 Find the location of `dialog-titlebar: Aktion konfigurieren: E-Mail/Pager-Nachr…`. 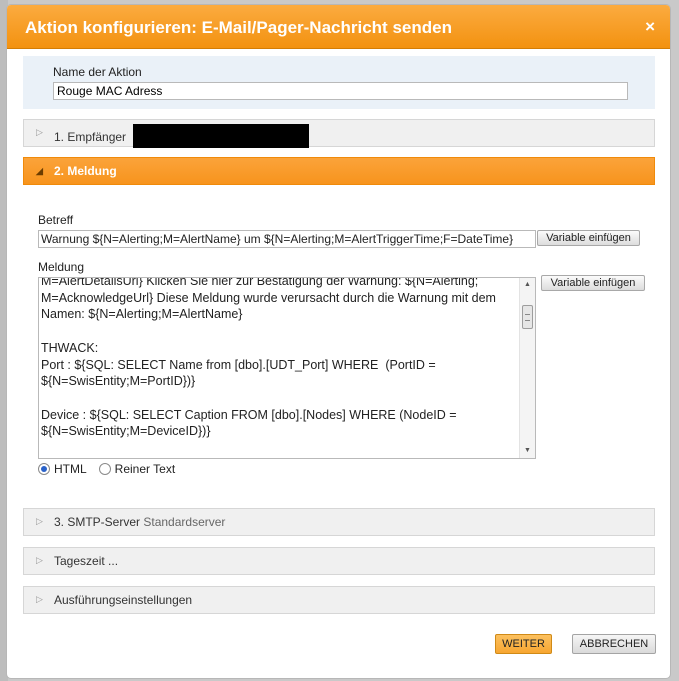

dialog-titlebar: Aktion konfigurieren: E-Mail/Pager-Nachr… is located at coordinates (338, 27).